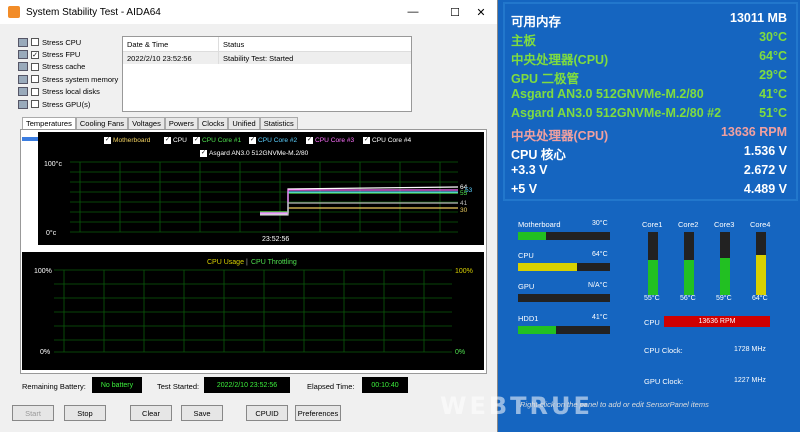 The width and height of the screenshot is (800, 432). I want to click on sensor-value: 51°C, so click(773, 113).